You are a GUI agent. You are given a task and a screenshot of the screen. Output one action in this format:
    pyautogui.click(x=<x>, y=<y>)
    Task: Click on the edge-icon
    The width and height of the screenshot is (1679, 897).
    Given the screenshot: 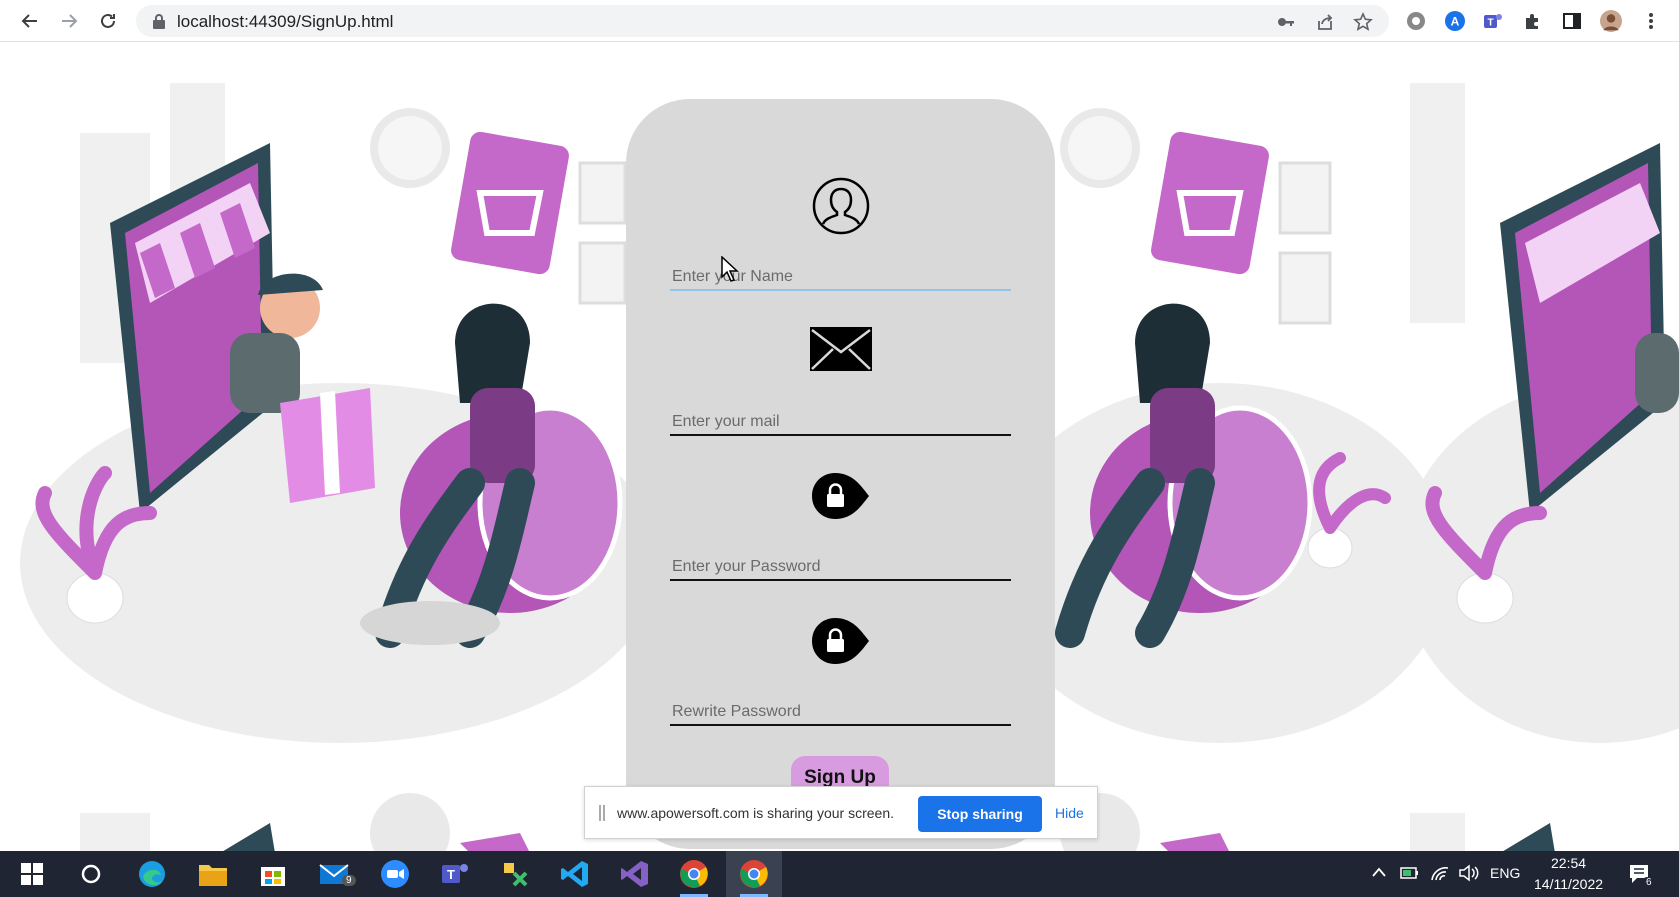 What is the action you would take?
    pyautogui.click(x=152, y=874)
    